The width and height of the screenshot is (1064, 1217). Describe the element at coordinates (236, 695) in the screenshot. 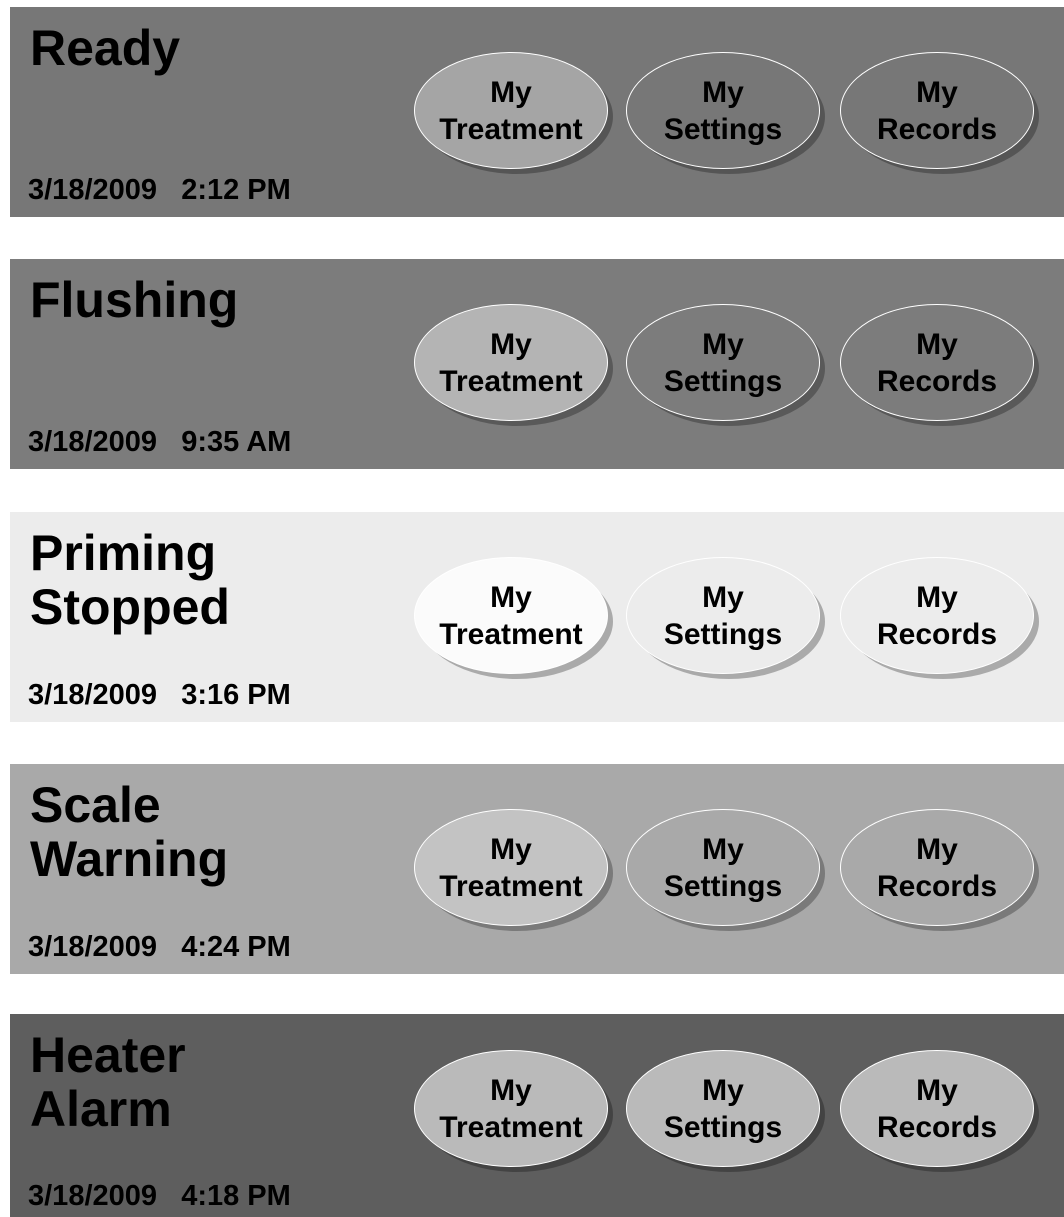

I see `time-text: 3:16 PM` at that location.